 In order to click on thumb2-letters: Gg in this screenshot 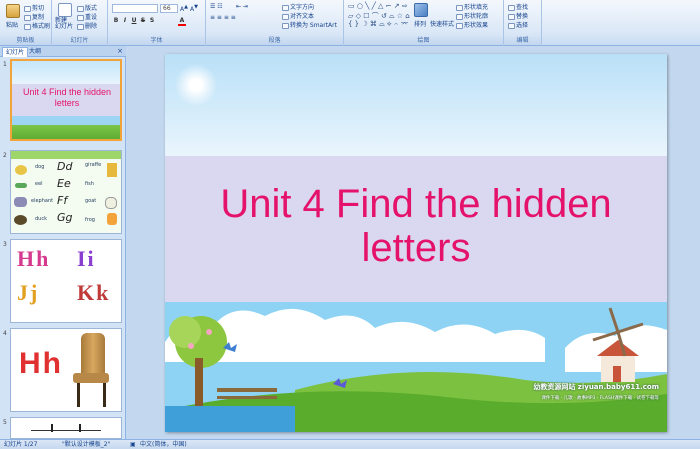, I will do `click(65, 217)`.